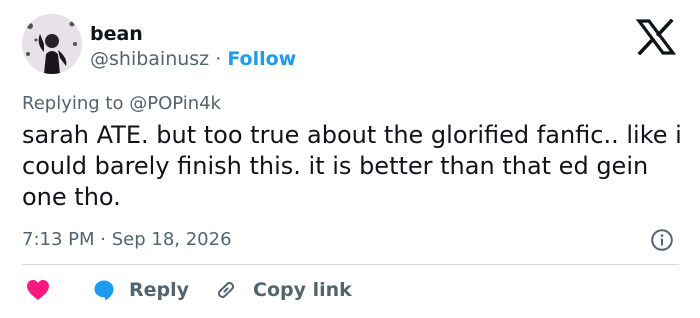 The width and height of the screenshot is (700, 318). What do you see at coordinates (350, 264) in the screenshot?
I see `divider` at bounding box center [350, 264].